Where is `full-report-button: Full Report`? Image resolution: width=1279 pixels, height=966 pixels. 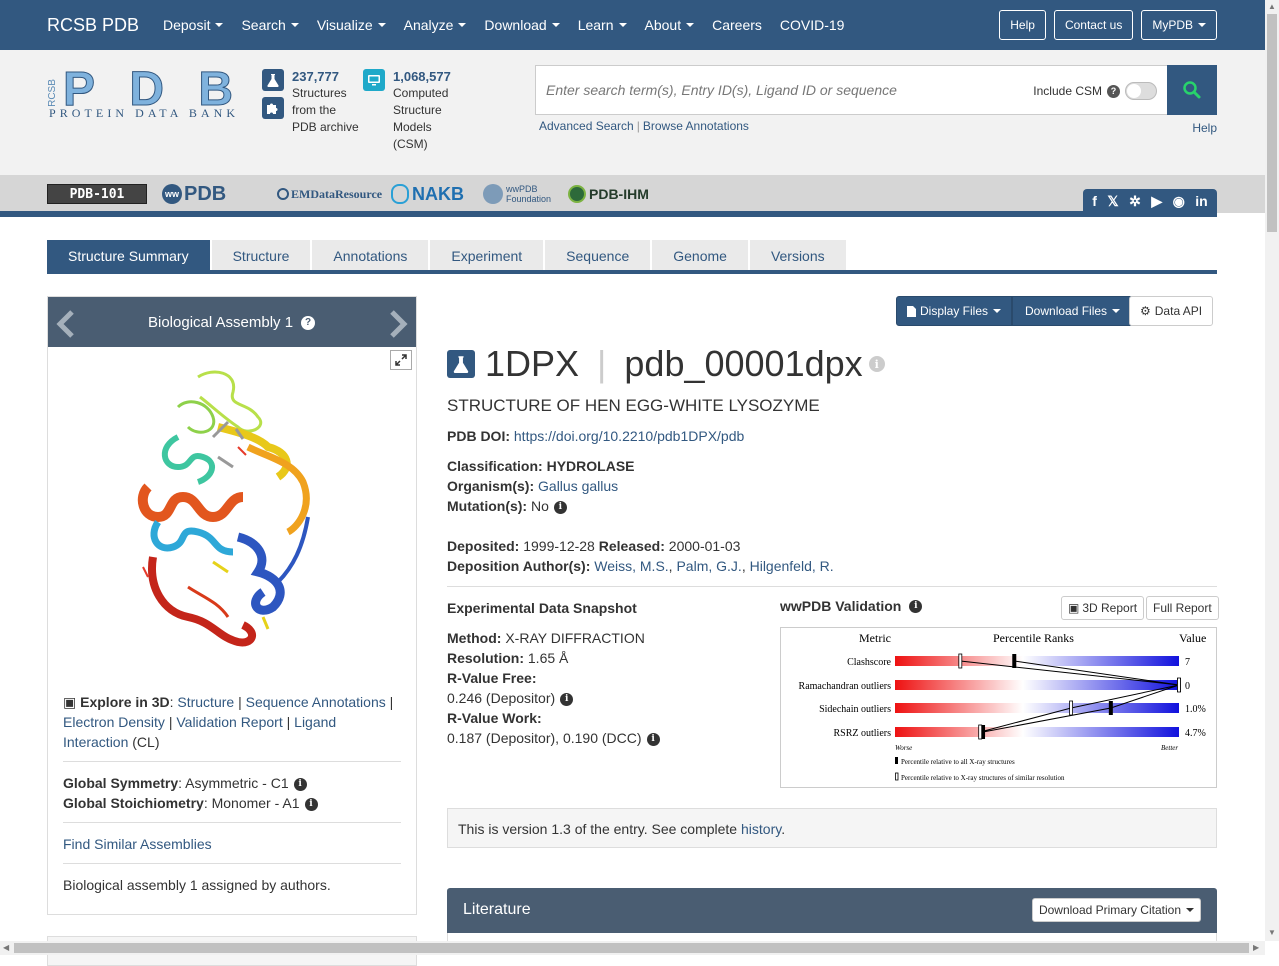 full-report-button: Full Report is located at coordinates (1182, 608).